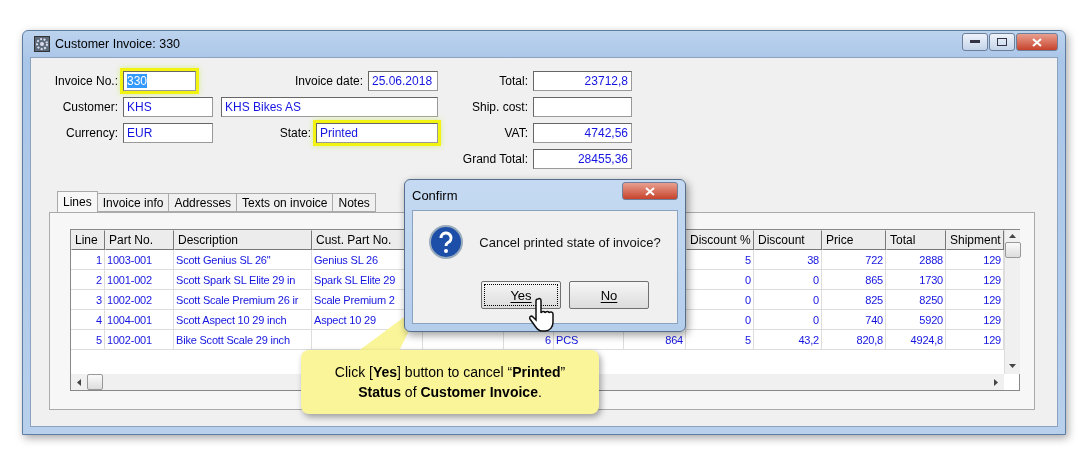 Image resolution: width=1088 pixels, height=457 pixels. What do you see at coordinates (499, 107) in the screenshot?
I see `field-label: Ship. cost:` at bounding box center [499, 107].